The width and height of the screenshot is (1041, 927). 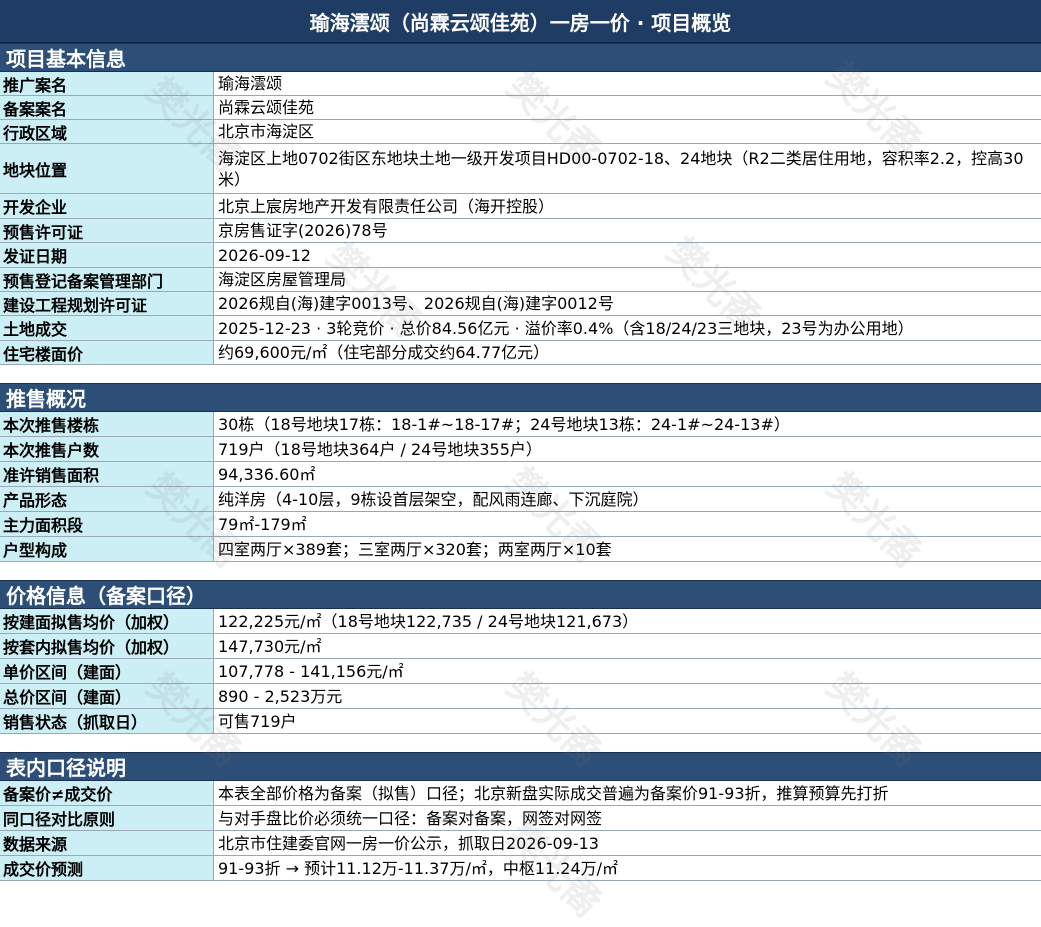 What do you see at coordinates (416, 303) in the screenshot?
I see `row-value: 2026规自(海)建字0013号、2026规自(海)建字0012号` at bounding box center [416, 303].